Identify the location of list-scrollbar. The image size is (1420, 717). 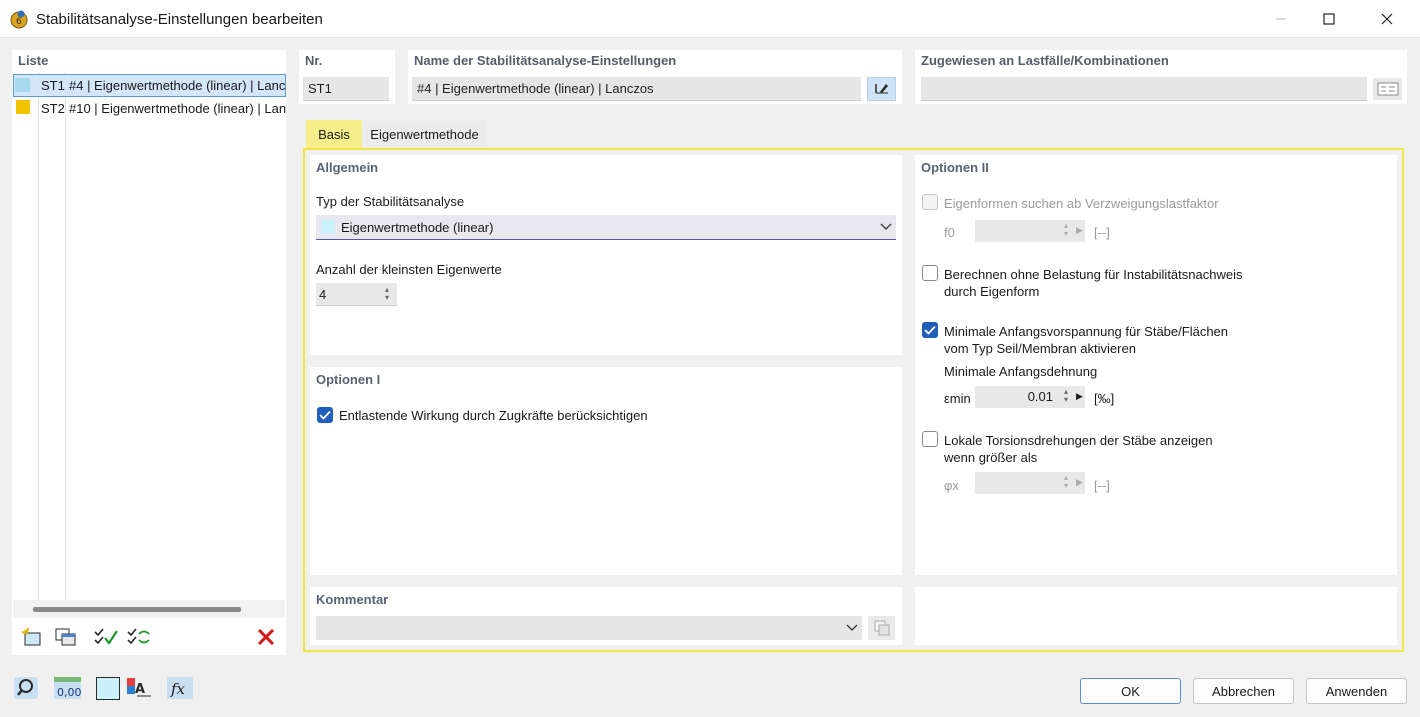
(149, 609).